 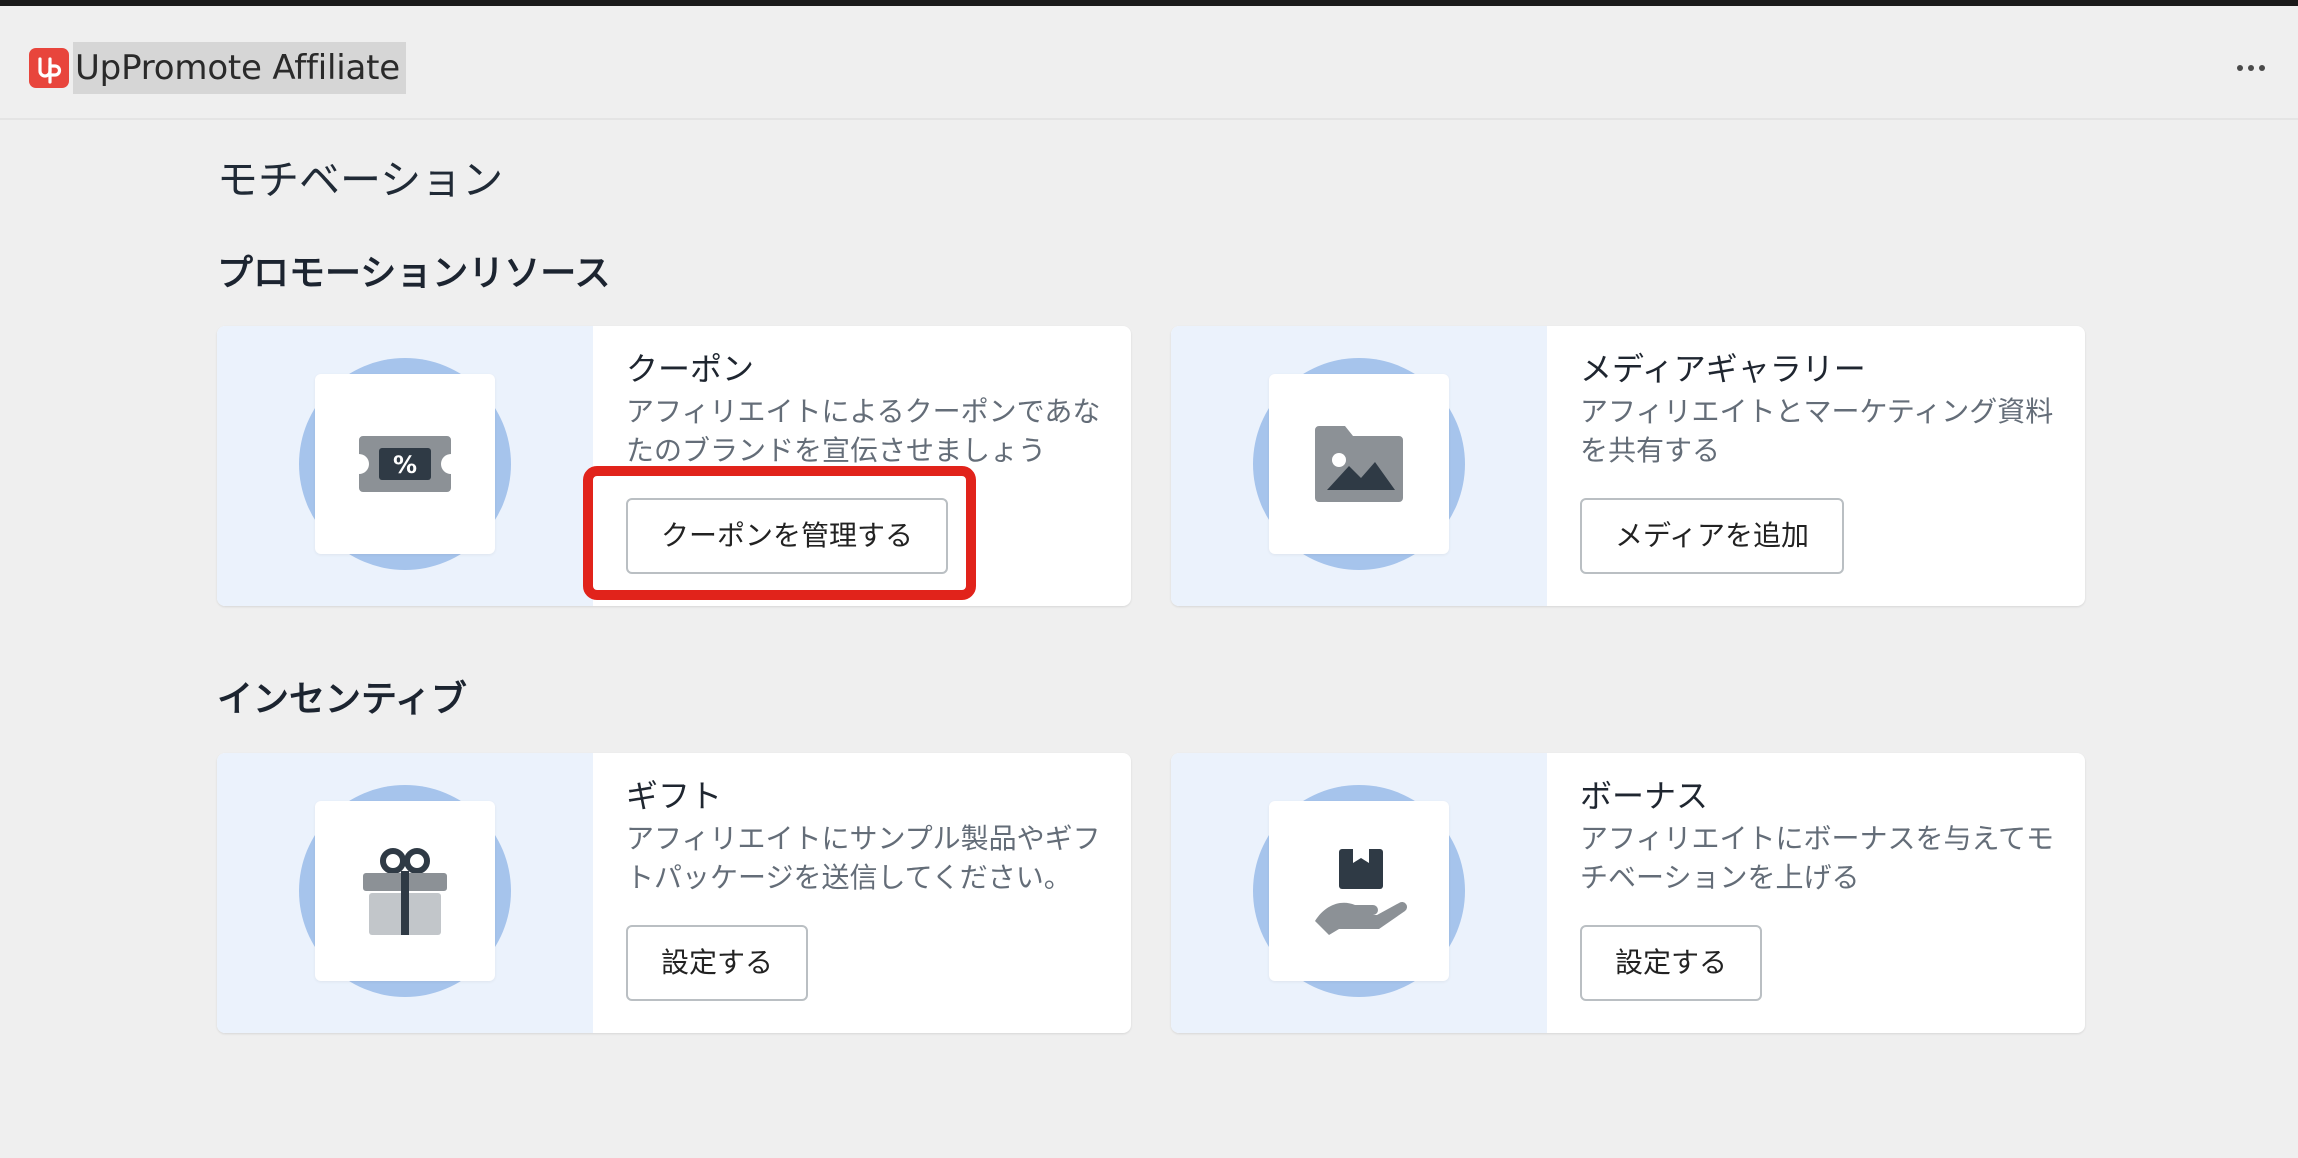 I want to click on app-header: UpPromote Affiliate, so click(x=1149, y=63).